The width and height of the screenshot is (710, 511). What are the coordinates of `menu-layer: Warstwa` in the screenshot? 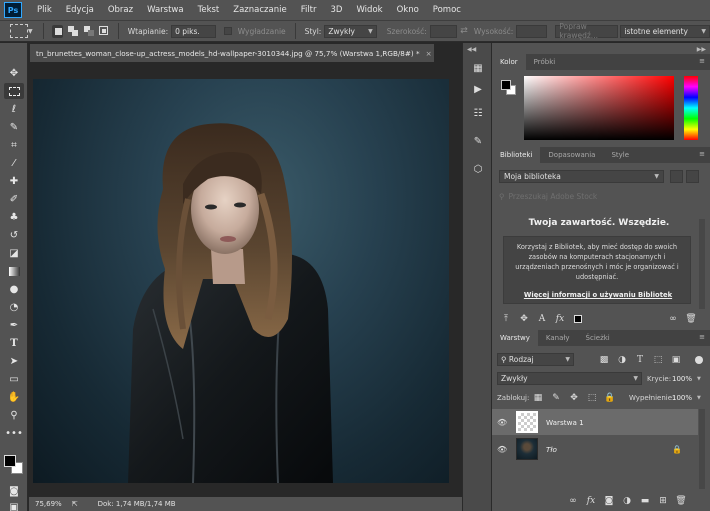 It's located at (165, 10).